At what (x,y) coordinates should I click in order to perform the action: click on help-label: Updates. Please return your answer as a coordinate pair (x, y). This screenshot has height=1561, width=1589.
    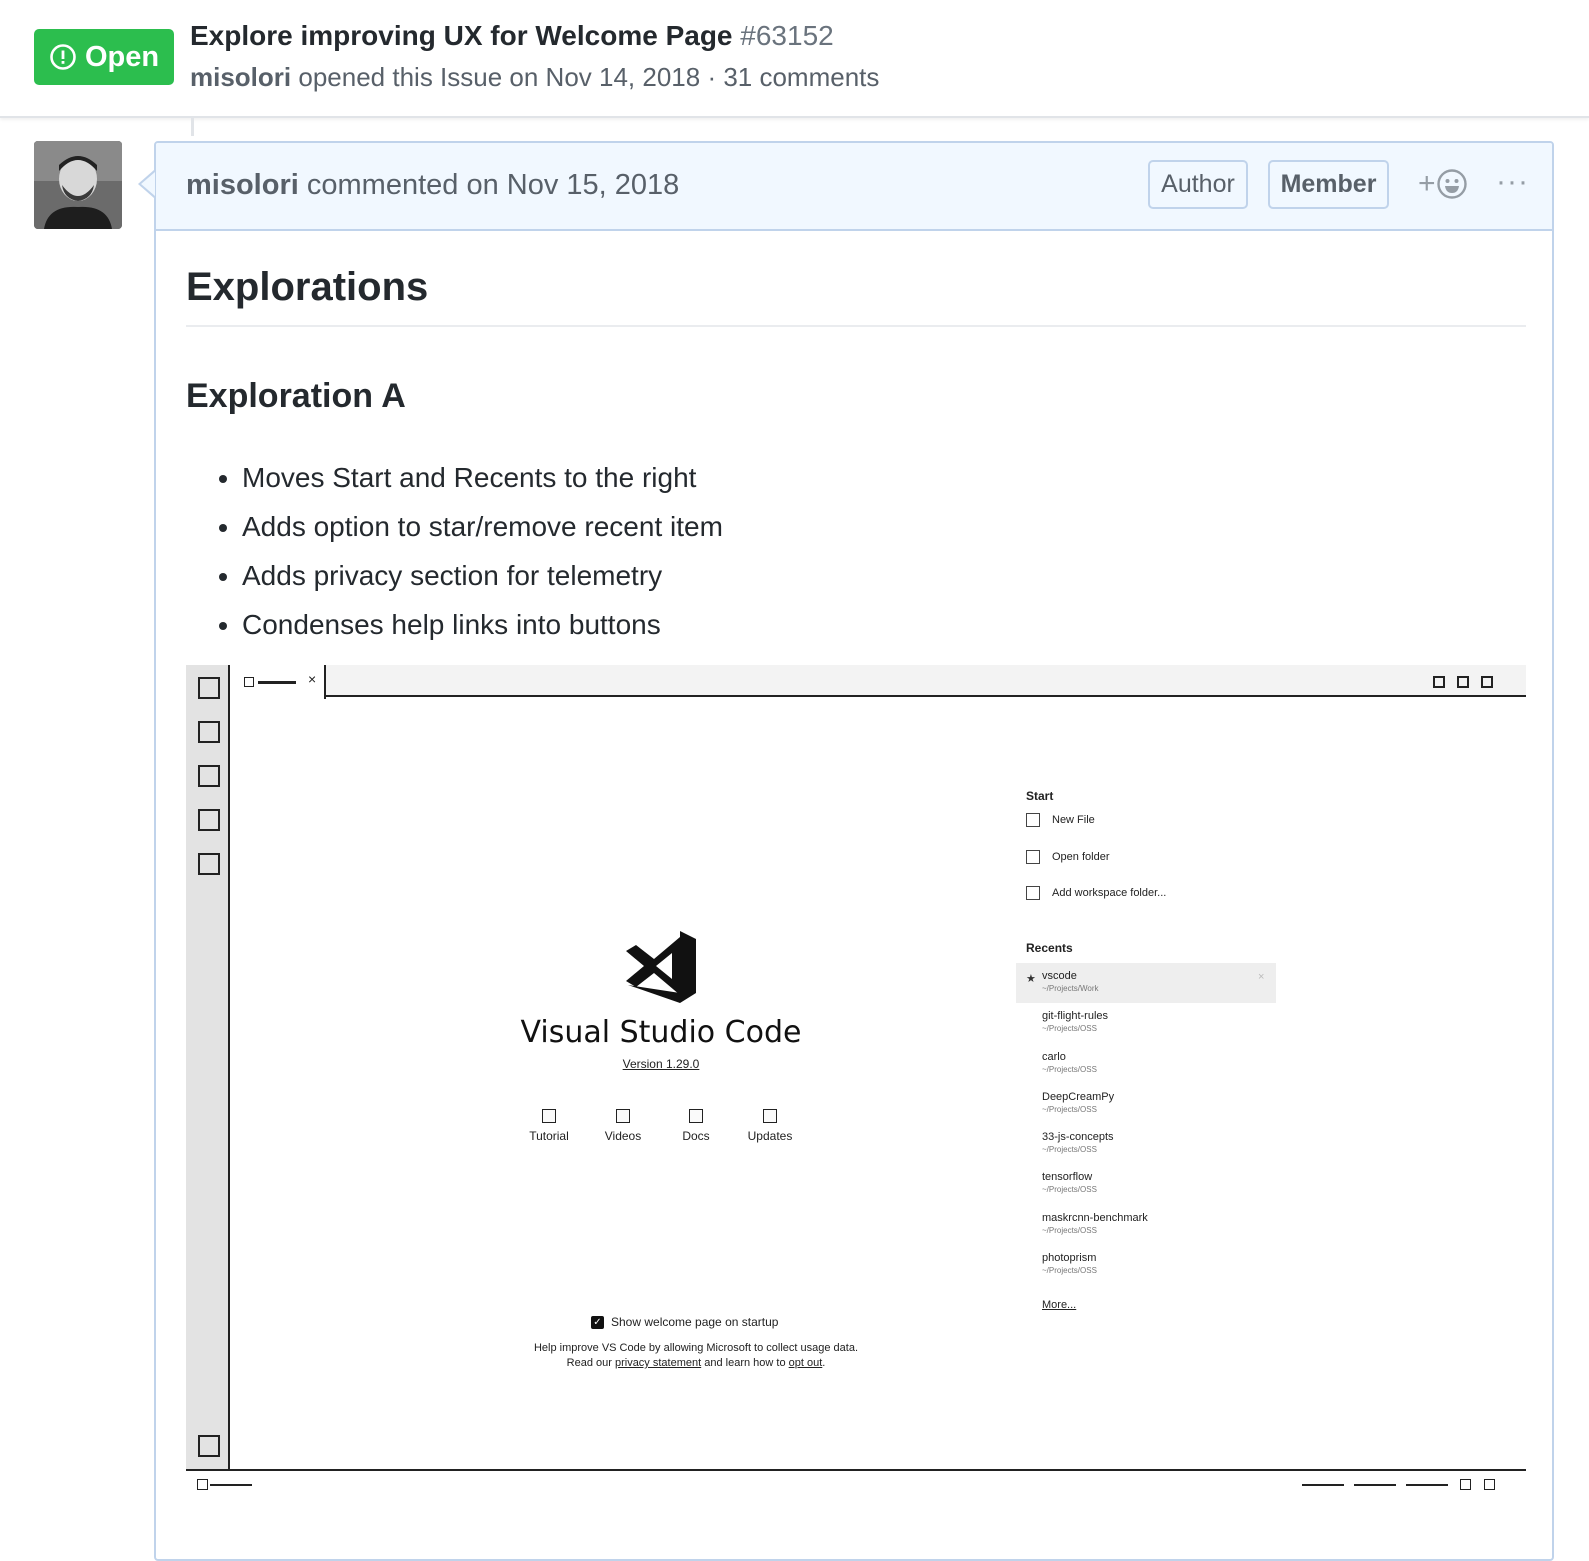
    Looking at the image, I should click on (770, 1136).